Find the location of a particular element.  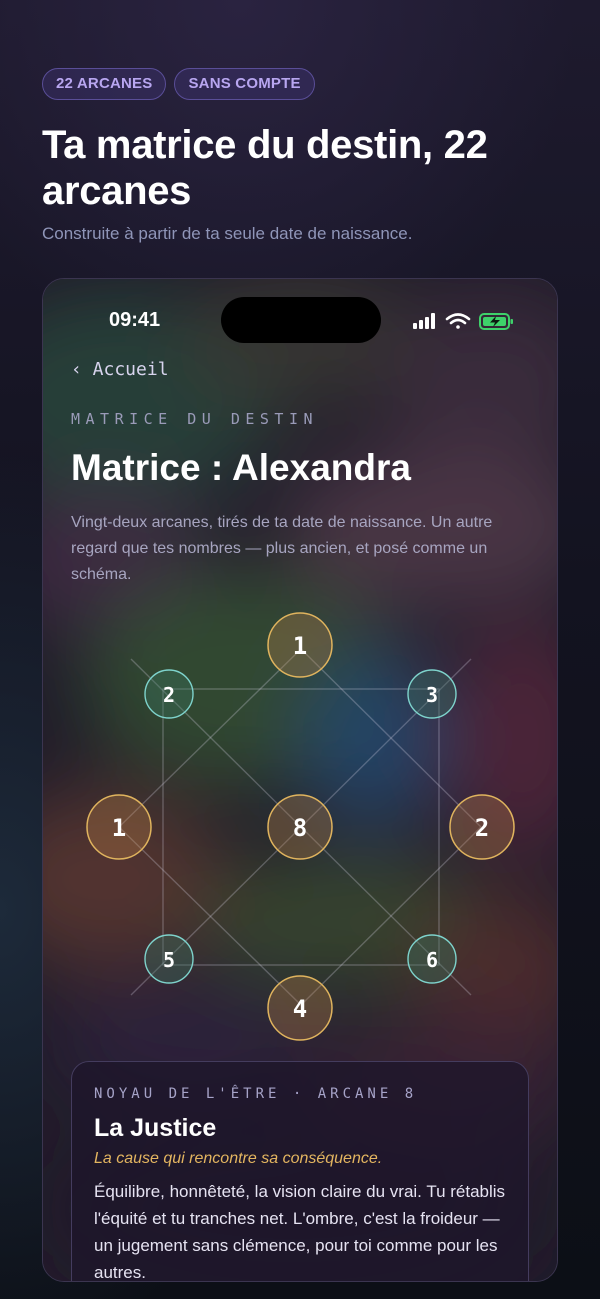

arcane-node-top-right: 3 is located at coordinates (432, 694).